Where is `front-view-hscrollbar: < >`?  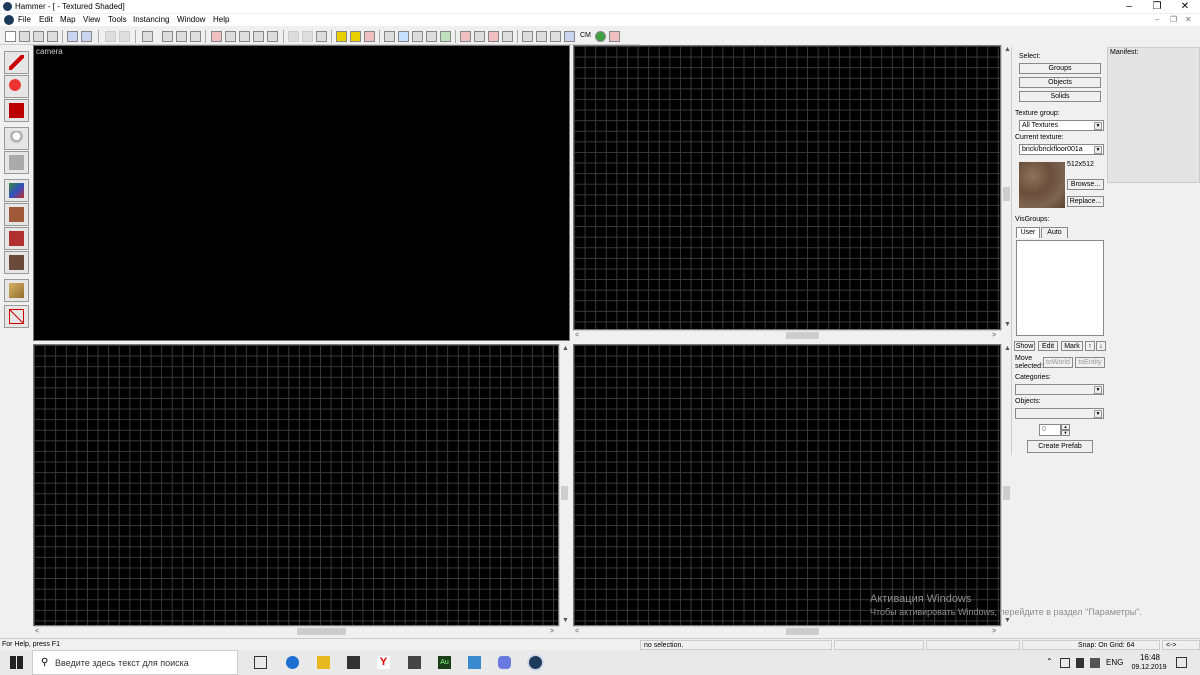 front-view-hscrollbar: < > is located at coordinates (296, 631).